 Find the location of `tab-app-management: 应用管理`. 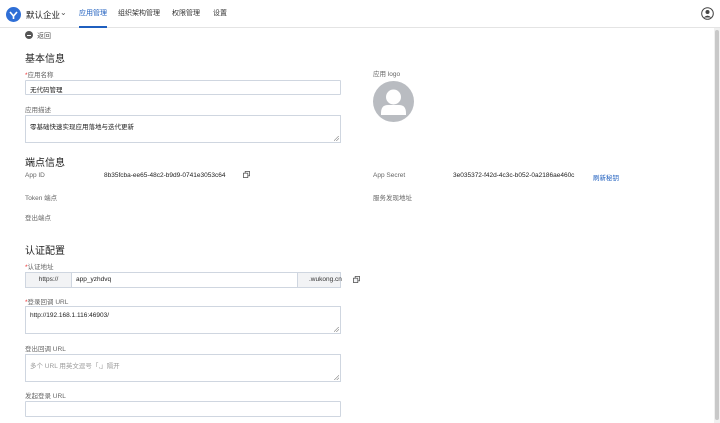

tab-app-management: 应用管理 is located at coordinates (93, 14).